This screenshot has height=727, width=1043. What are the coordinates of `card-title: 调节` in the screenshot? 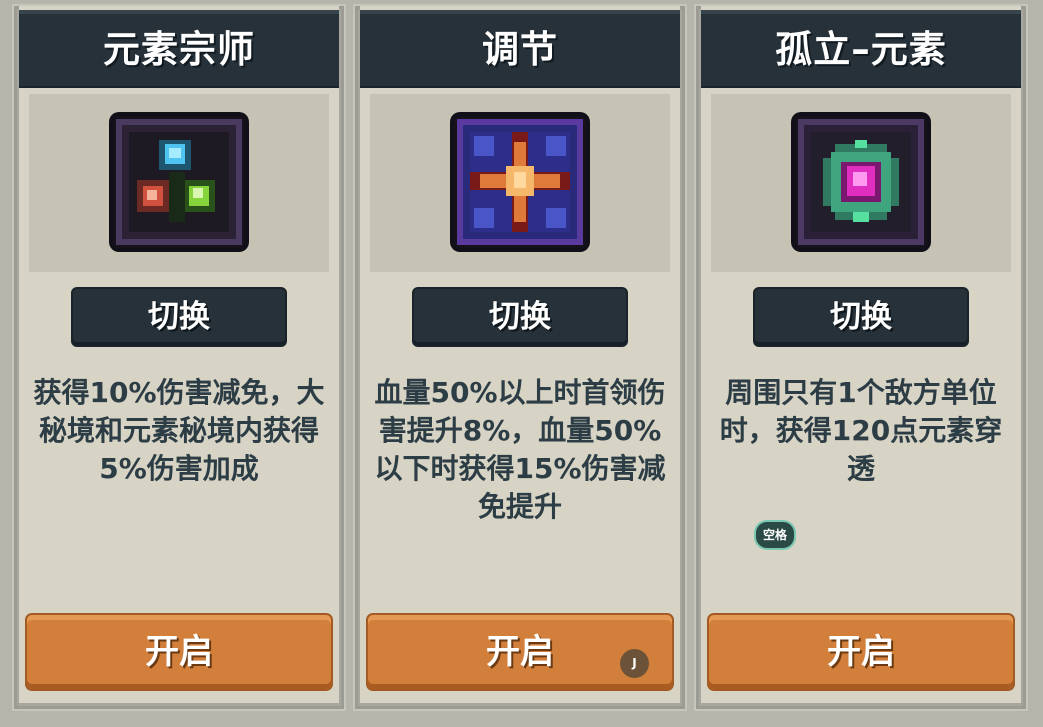 It's located at (520, 49).